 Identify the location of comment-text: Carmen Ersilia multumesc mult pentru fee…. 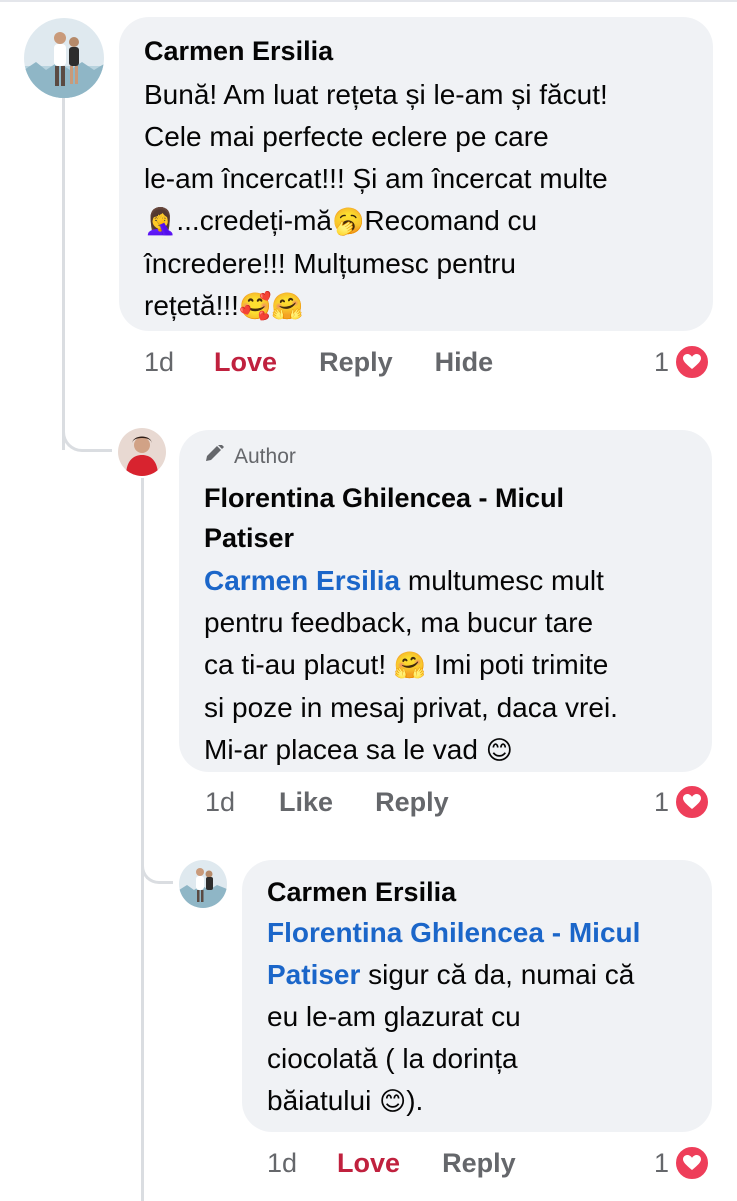
(411, 665).